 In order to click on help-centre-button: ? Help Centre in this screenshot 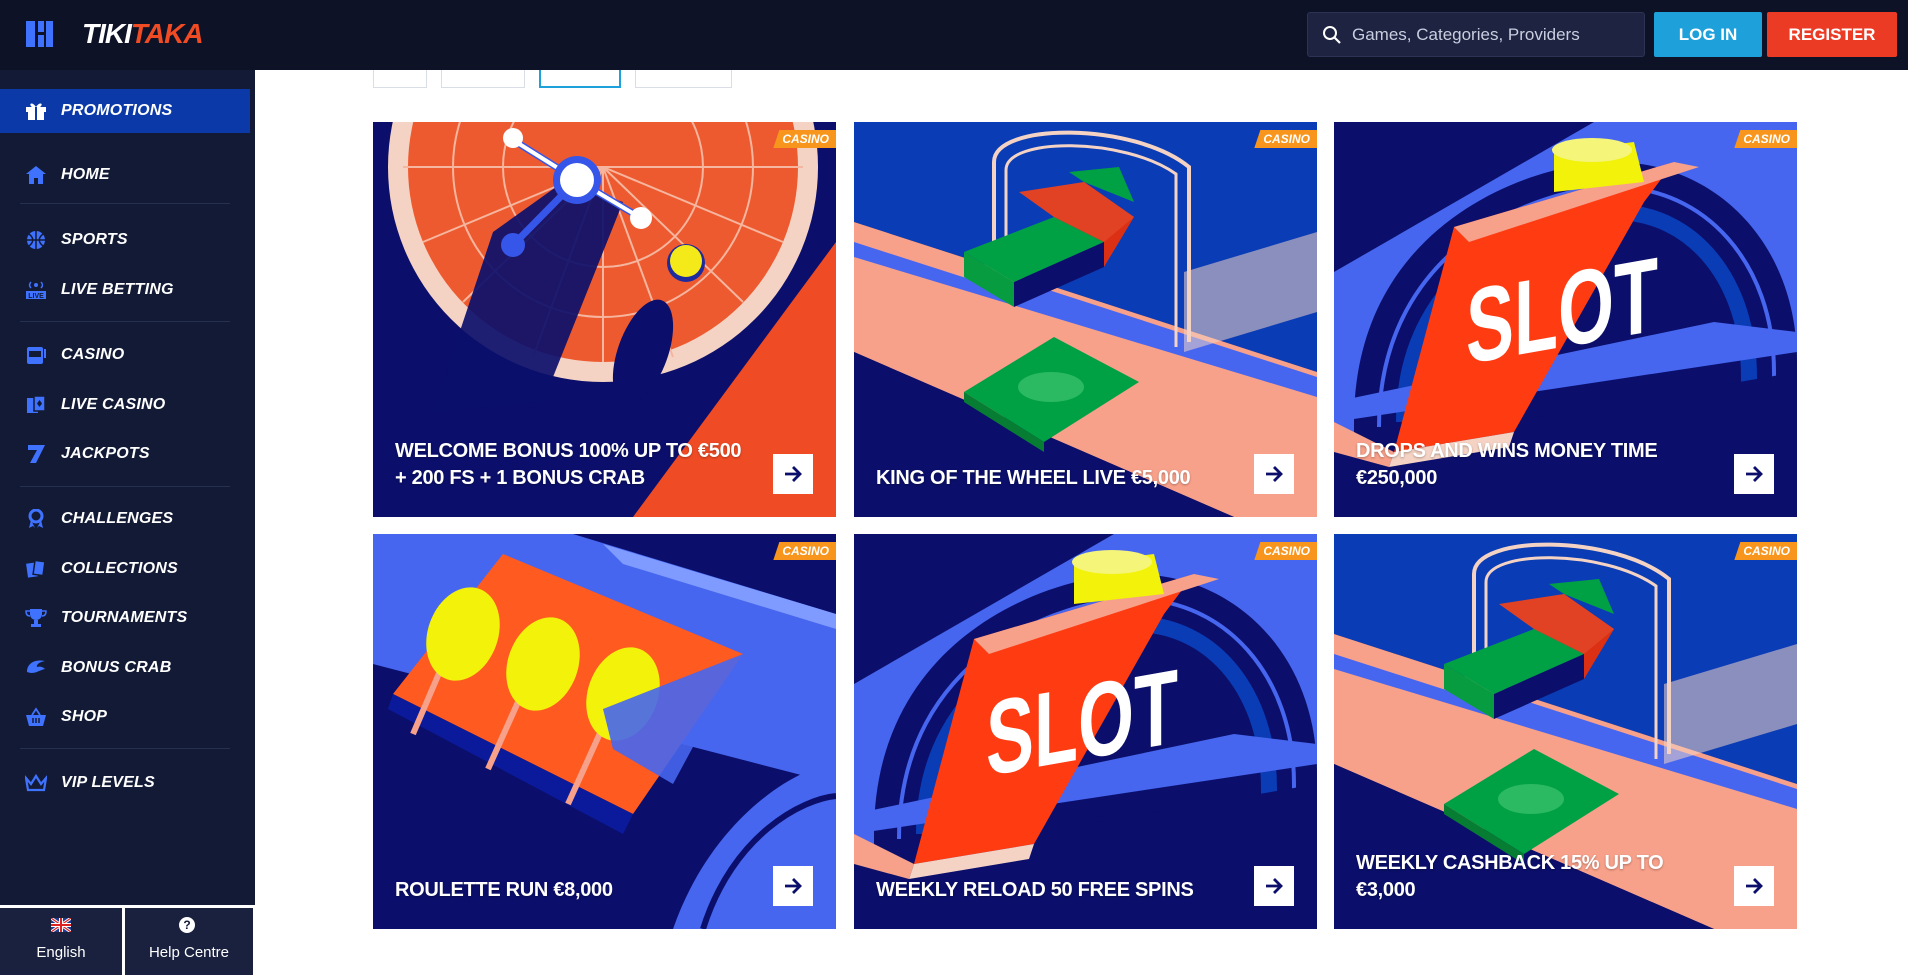, I will do `click(189, 941)`.